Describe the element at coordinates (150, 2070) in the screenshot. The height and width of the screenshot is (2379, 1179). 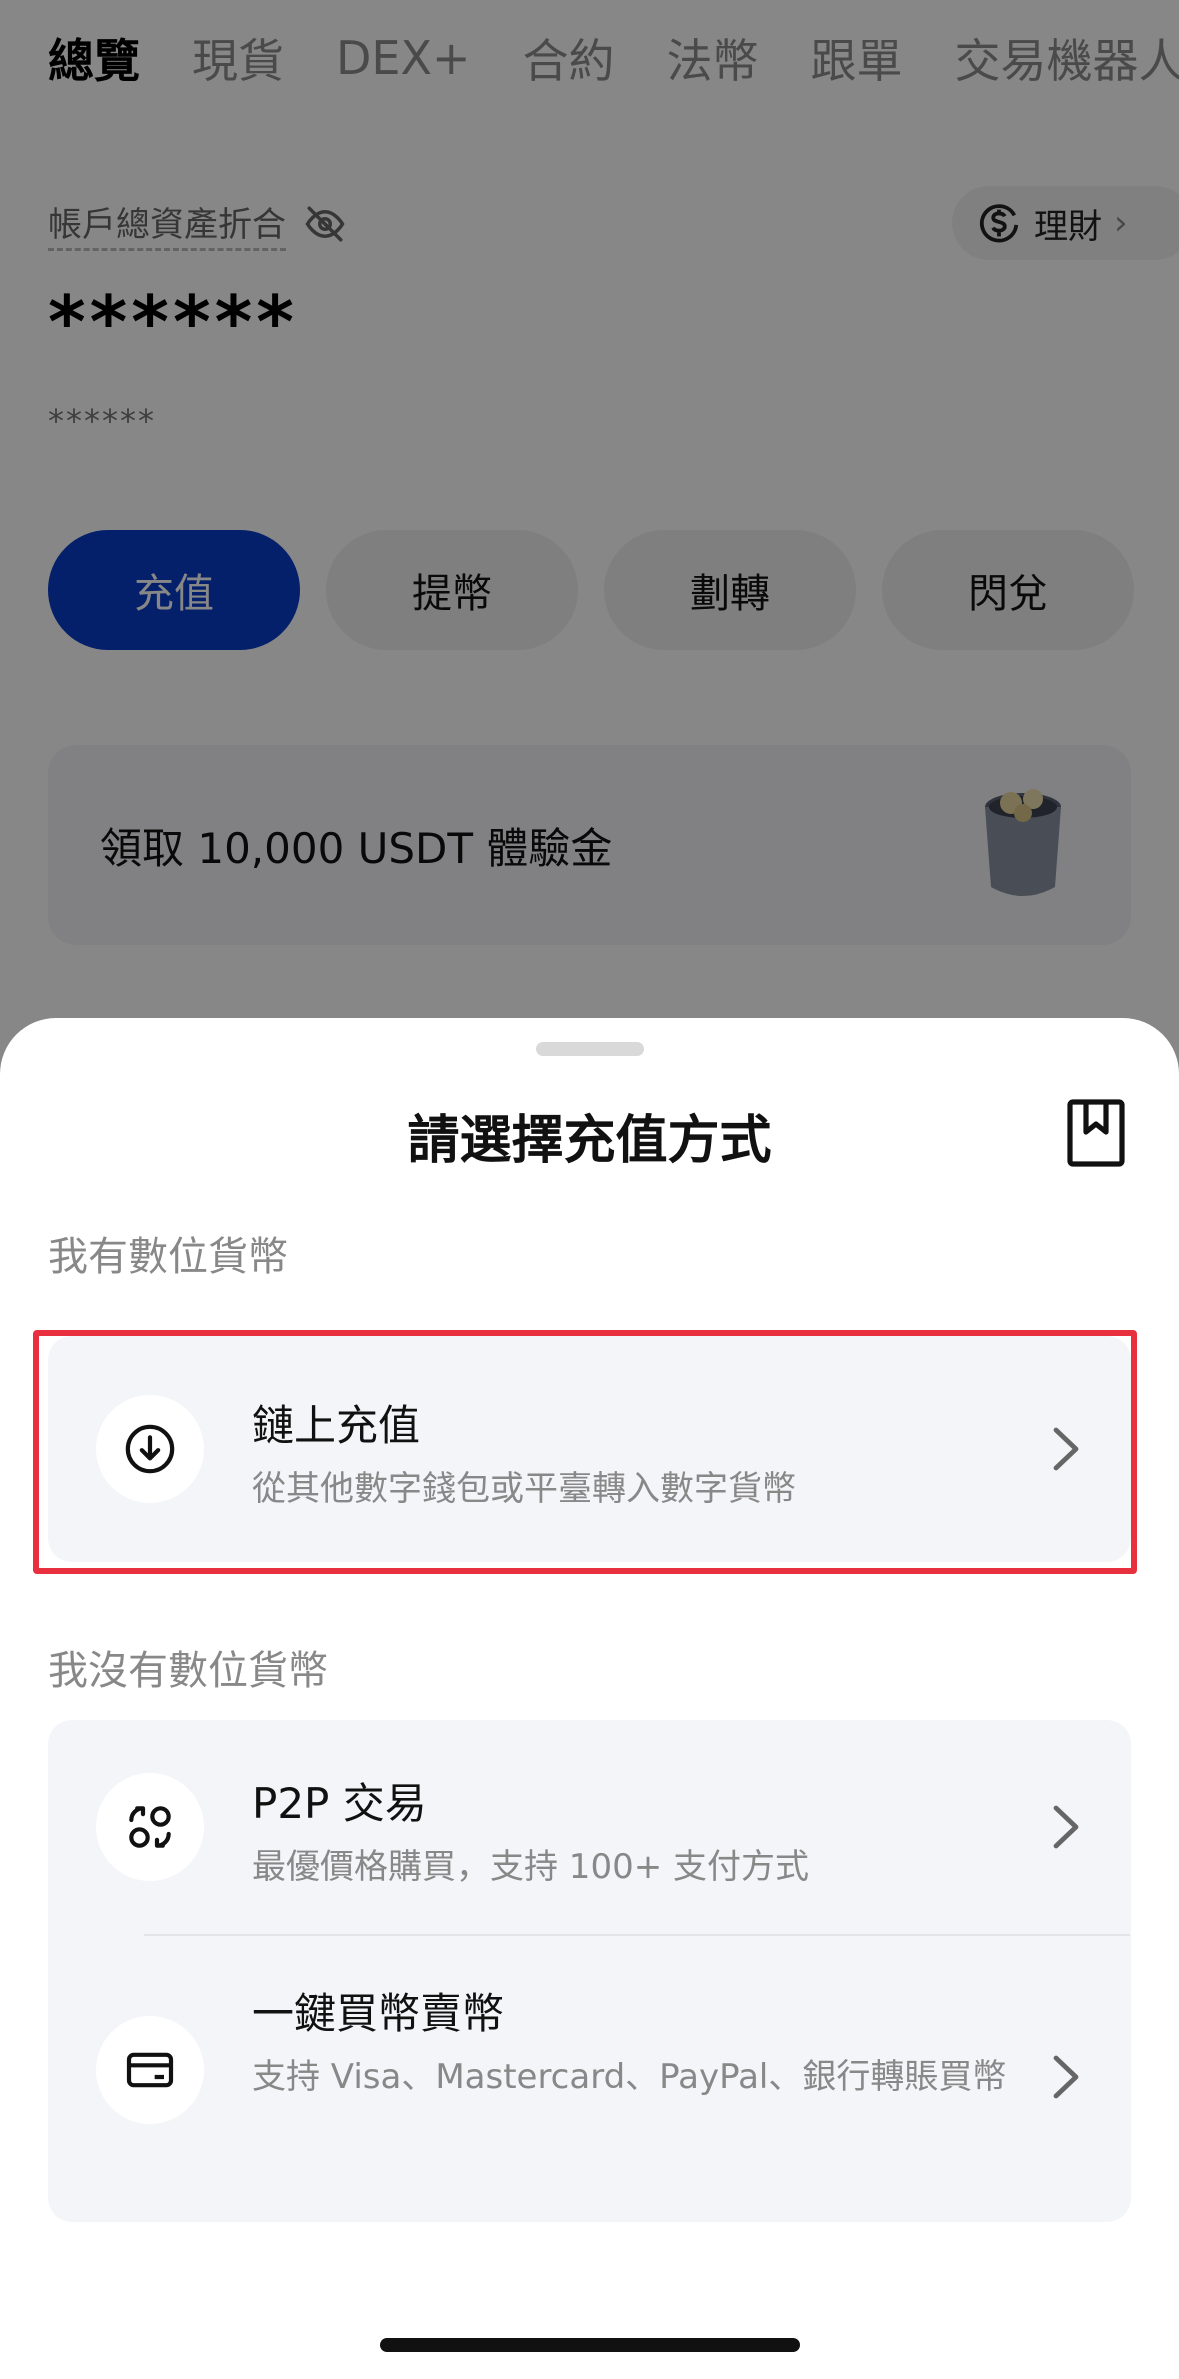
I see `card-icon` at that location.